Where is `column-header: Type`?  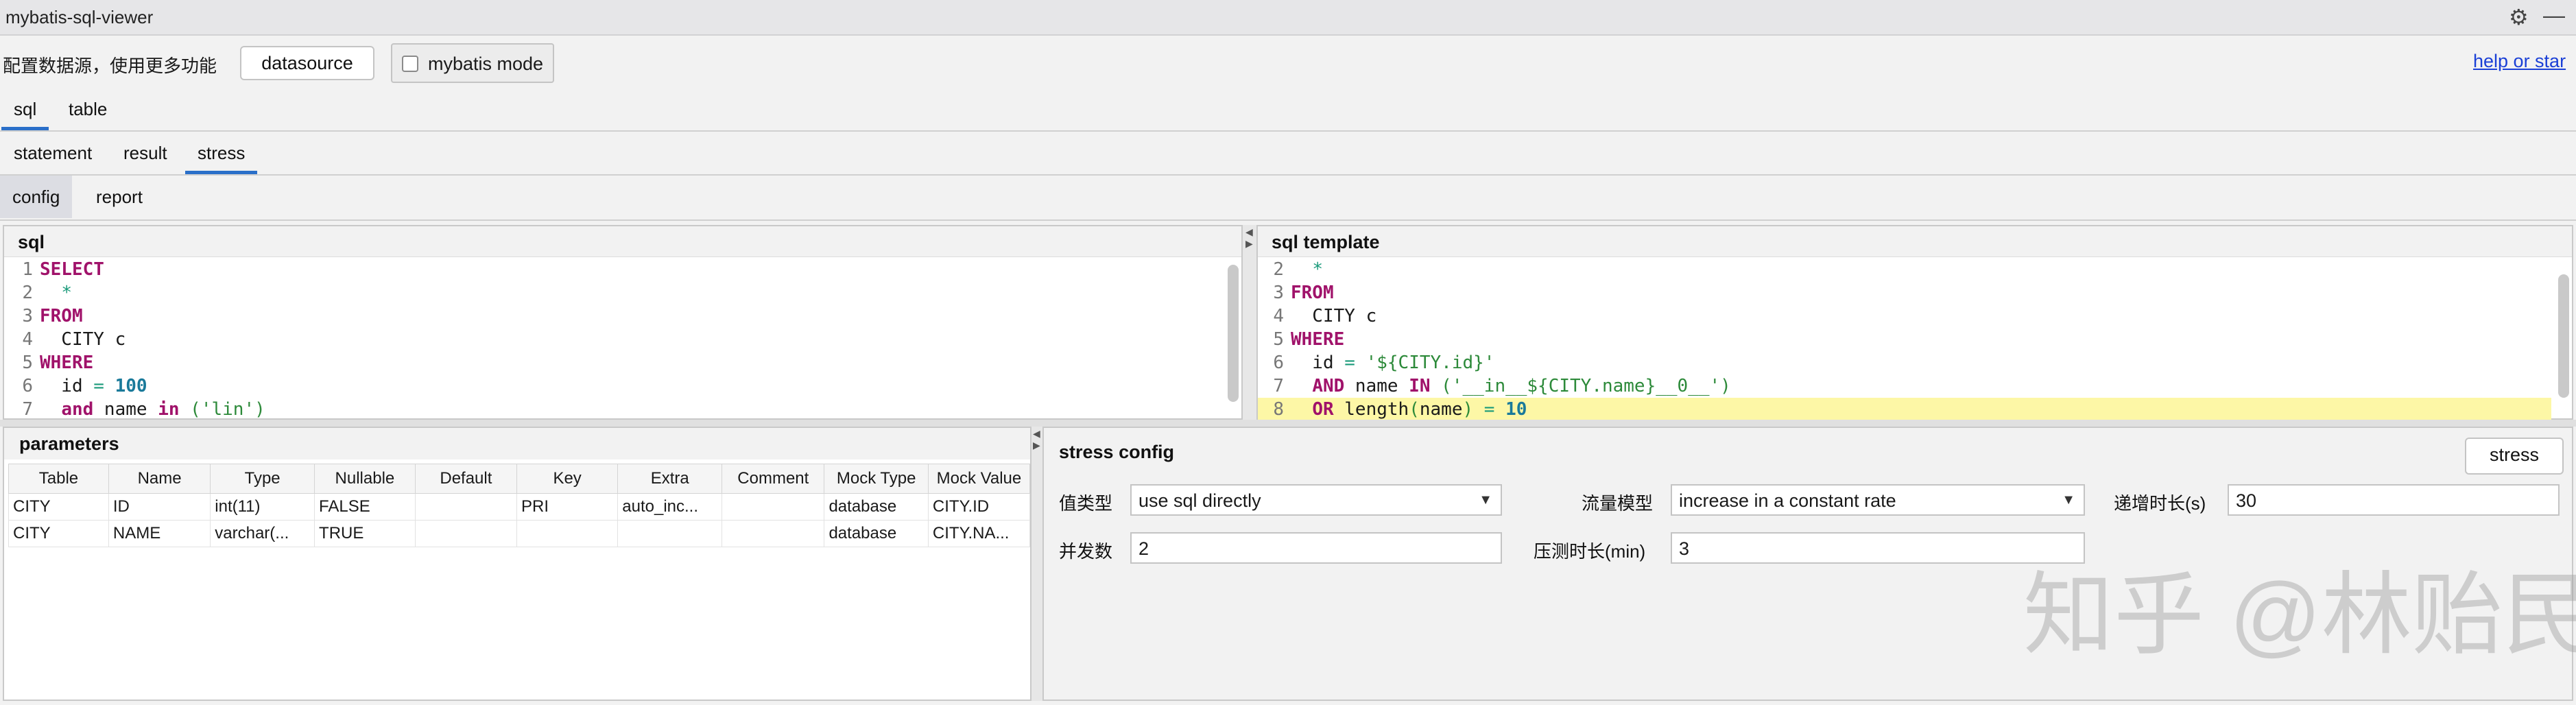 column-header: Type is located at coordinates (262, 479).